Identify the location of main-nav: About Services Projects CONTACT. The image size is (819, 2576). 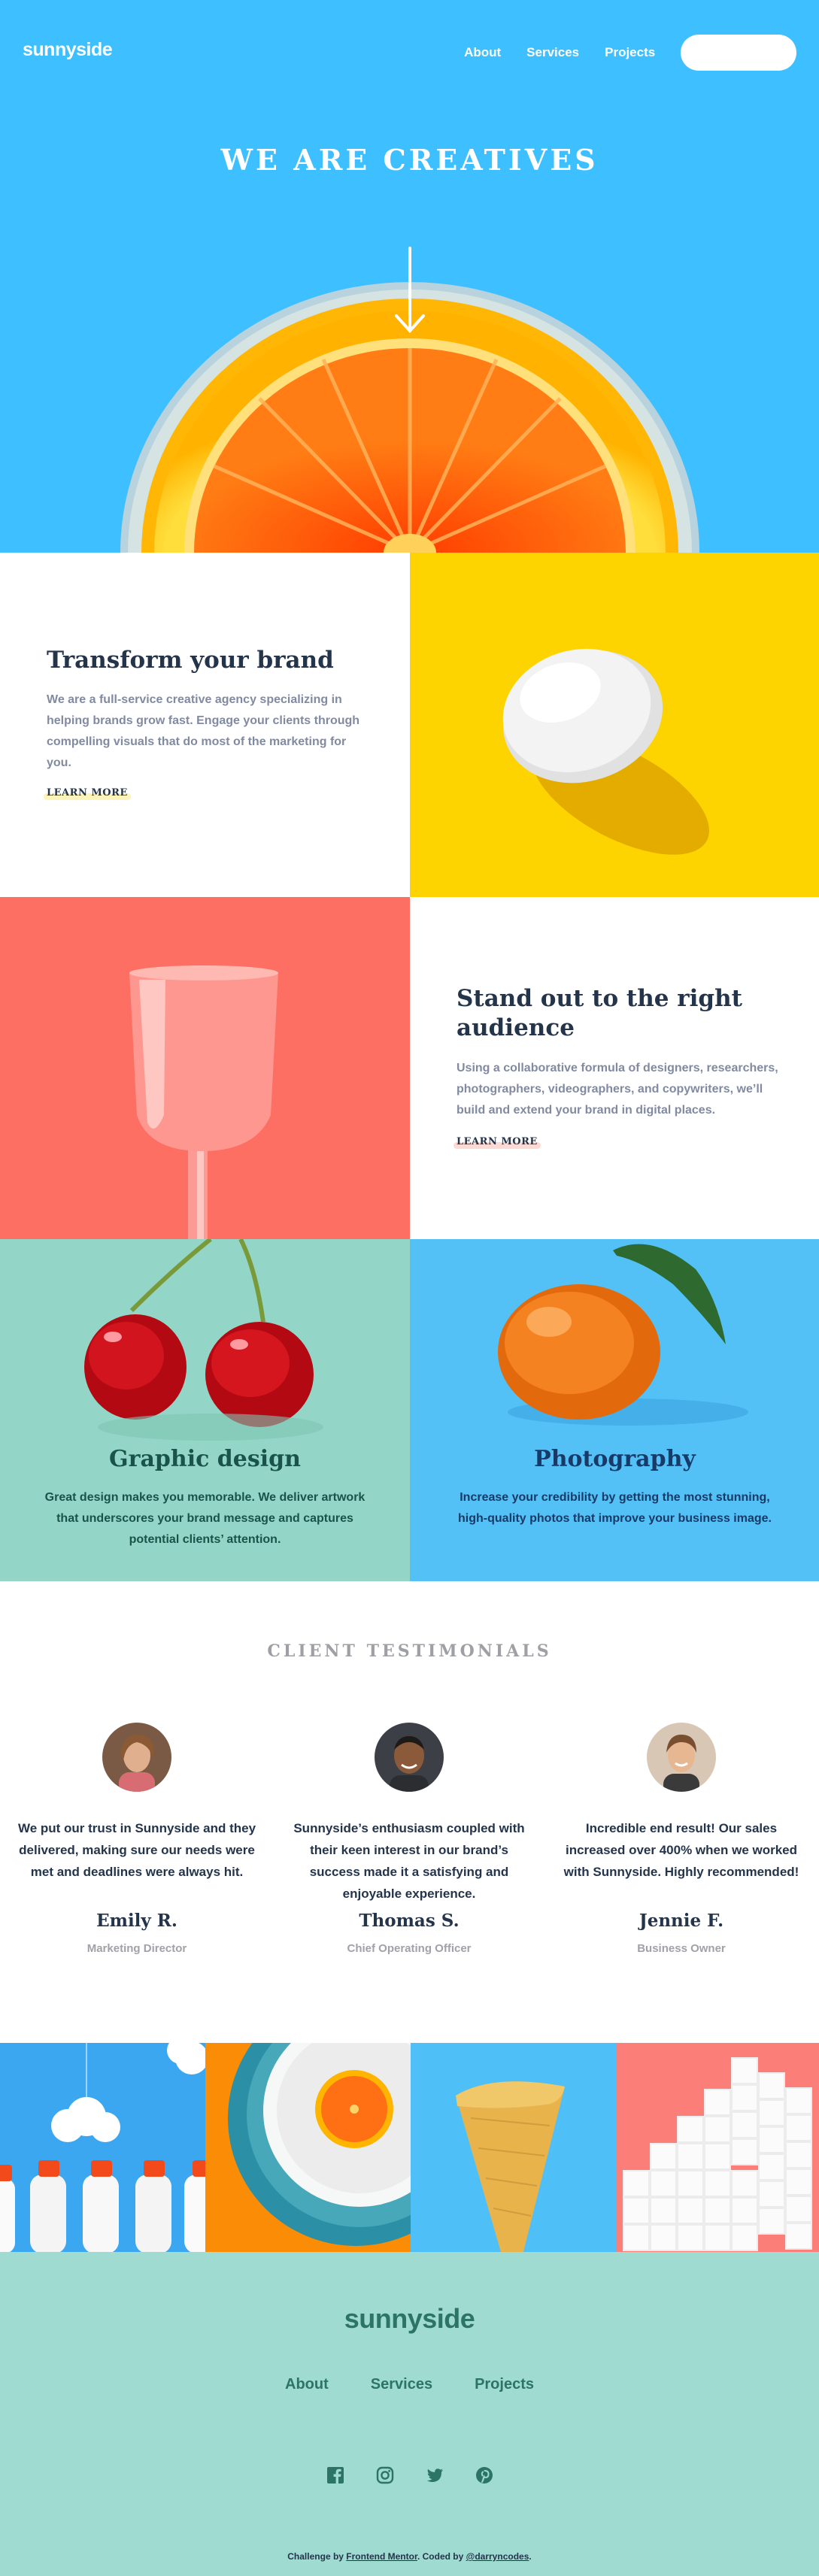
(630, 53).